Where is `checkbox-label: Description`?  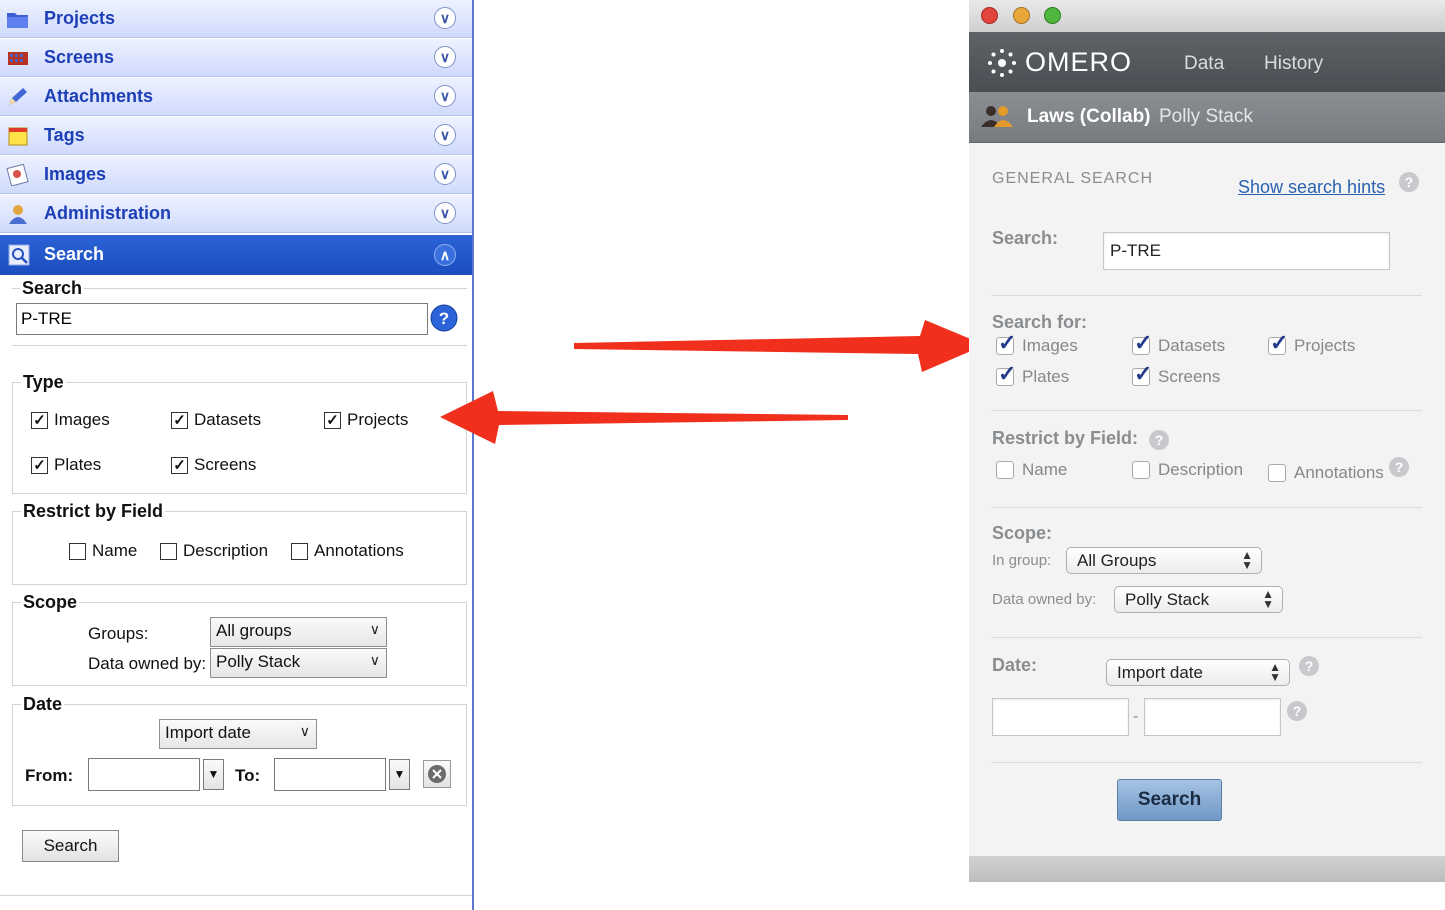 checkbox-label: Description is located at coordinates (1201, 469).